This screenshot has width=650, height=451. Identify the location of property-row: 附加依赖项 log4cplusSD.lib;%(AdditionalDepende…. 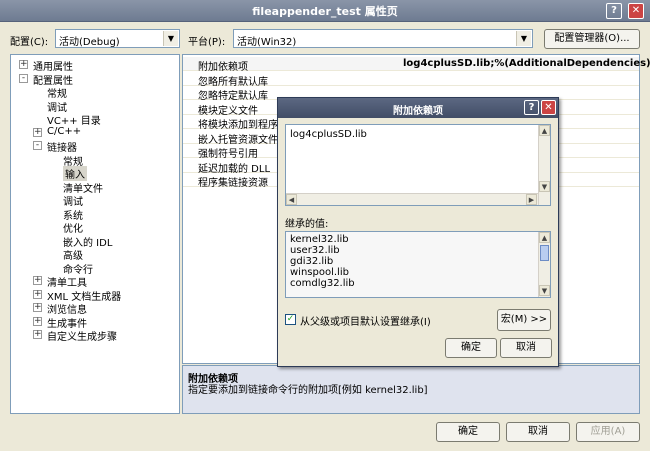
(416, 65).